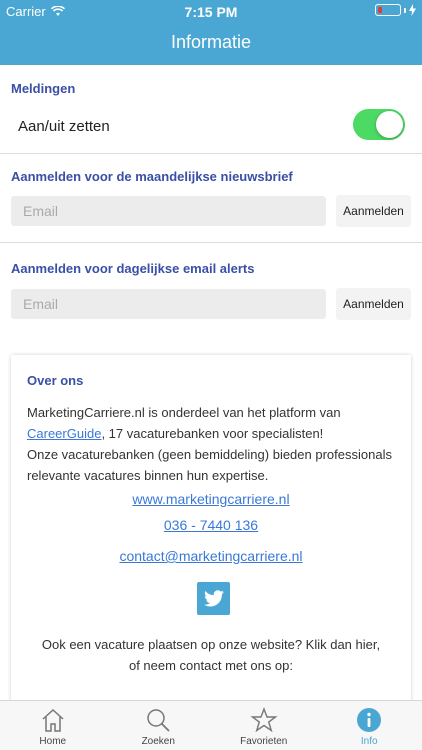 Image resolution: width=422 pixels, height=750 pixels. What do you see at coordinates (373, 211) in the screenshot?
I see `newsletter-signup-button: Aanmelden` at bounding box center [373, 211].